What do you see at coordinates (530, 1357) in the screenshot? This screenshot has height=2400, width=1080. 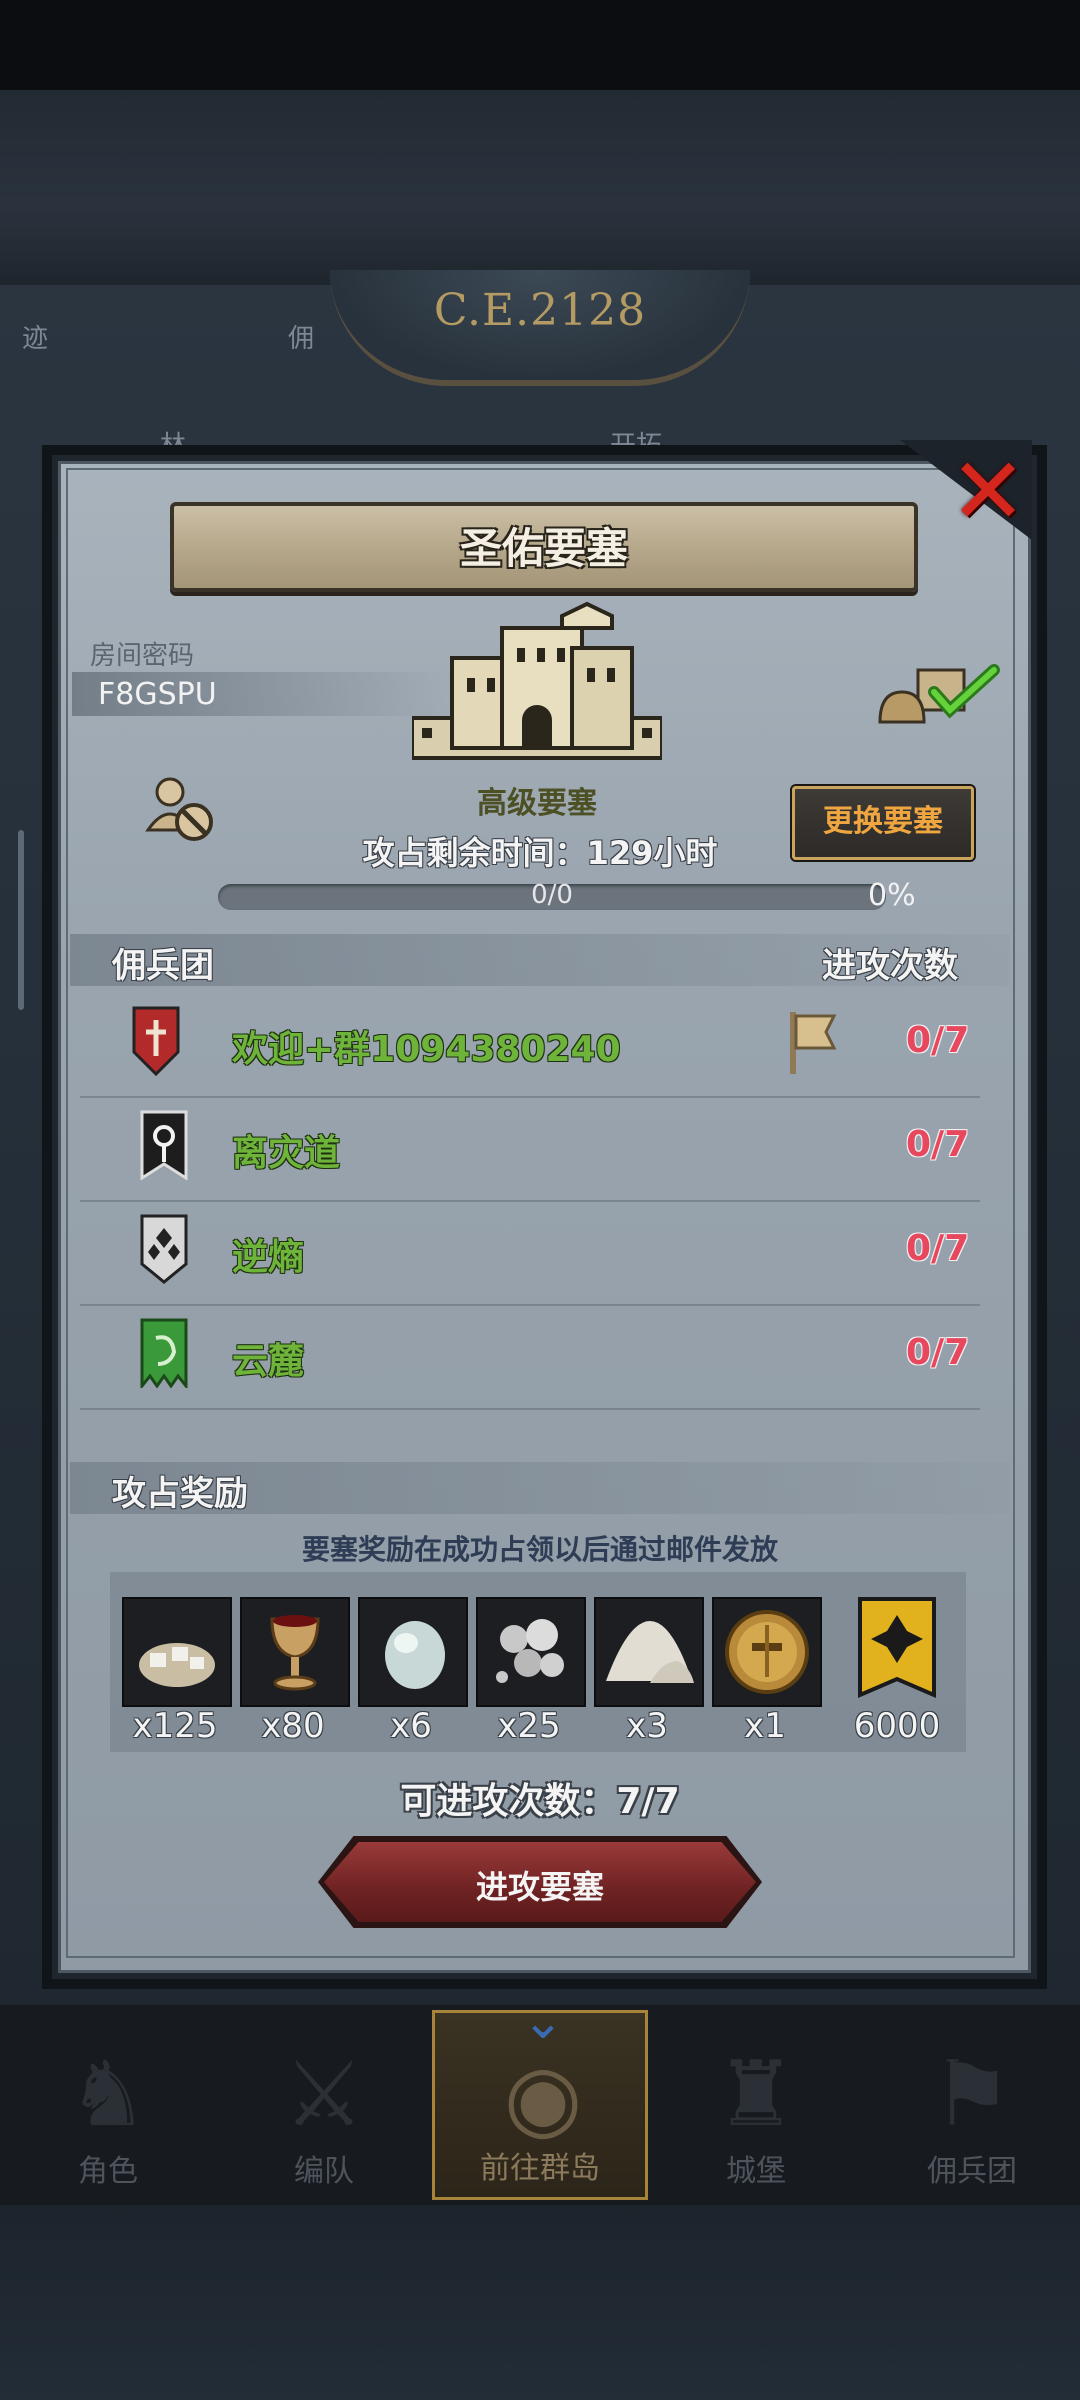 I see `guild-row: 云麓 0/7` at bounding box center [530, 1357].